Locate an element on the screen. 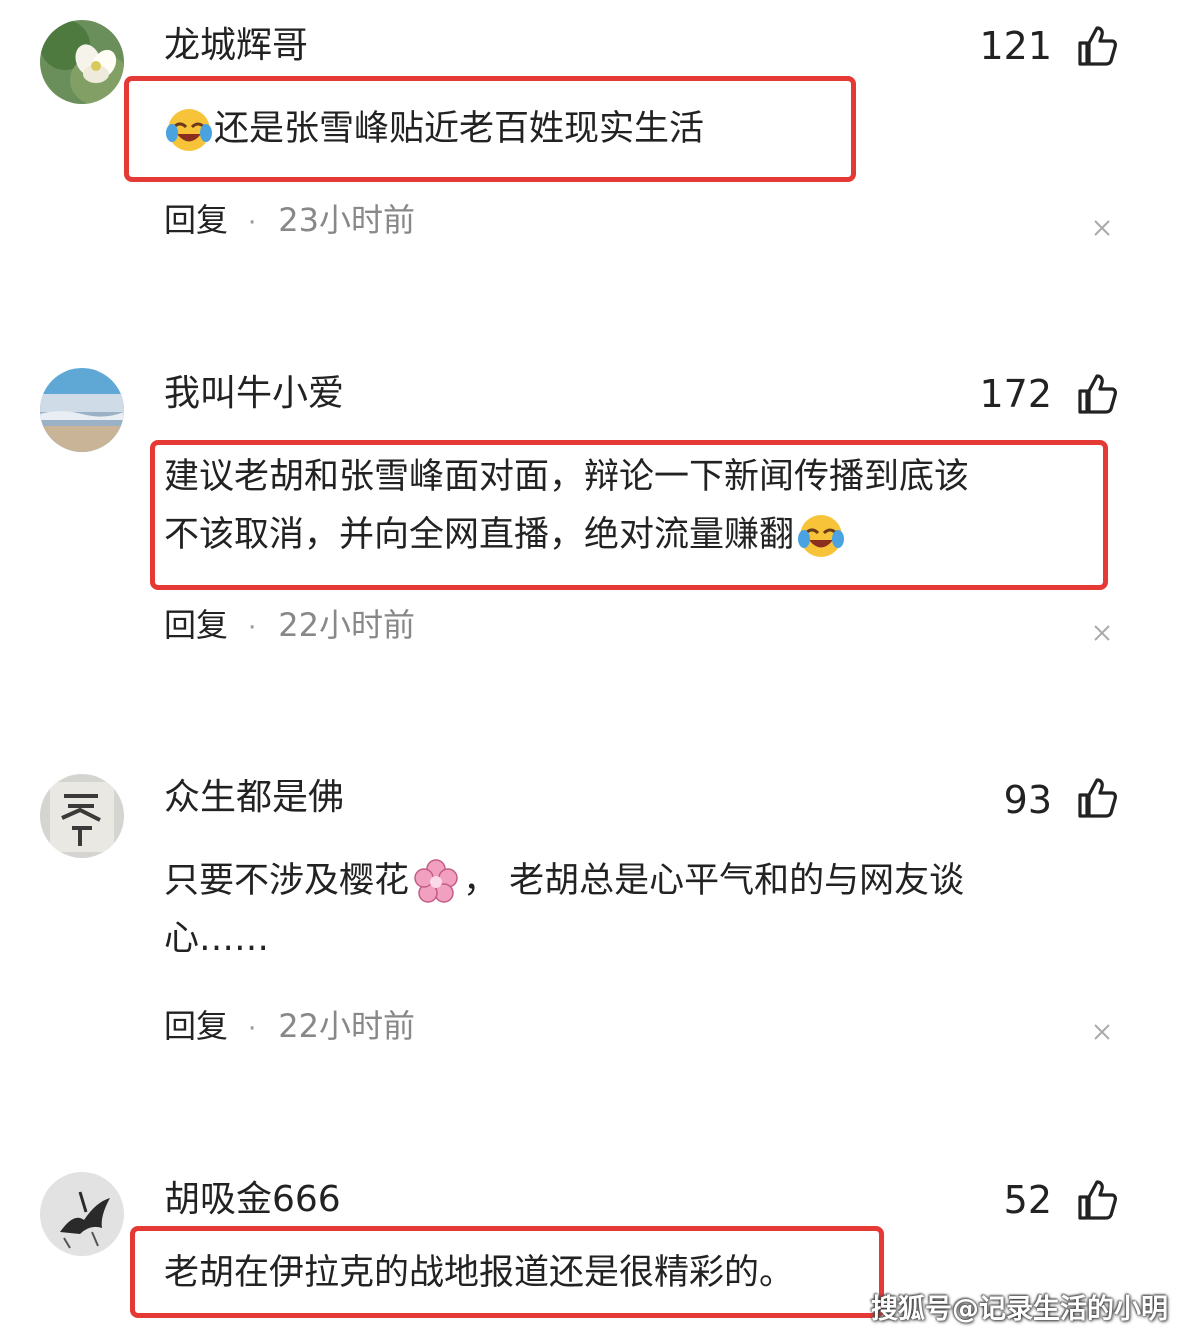  comment-text-line: 只要不涉及樱花 ， 老胡总是心平气和的与网友谈 is located at coordinates (564, 881).